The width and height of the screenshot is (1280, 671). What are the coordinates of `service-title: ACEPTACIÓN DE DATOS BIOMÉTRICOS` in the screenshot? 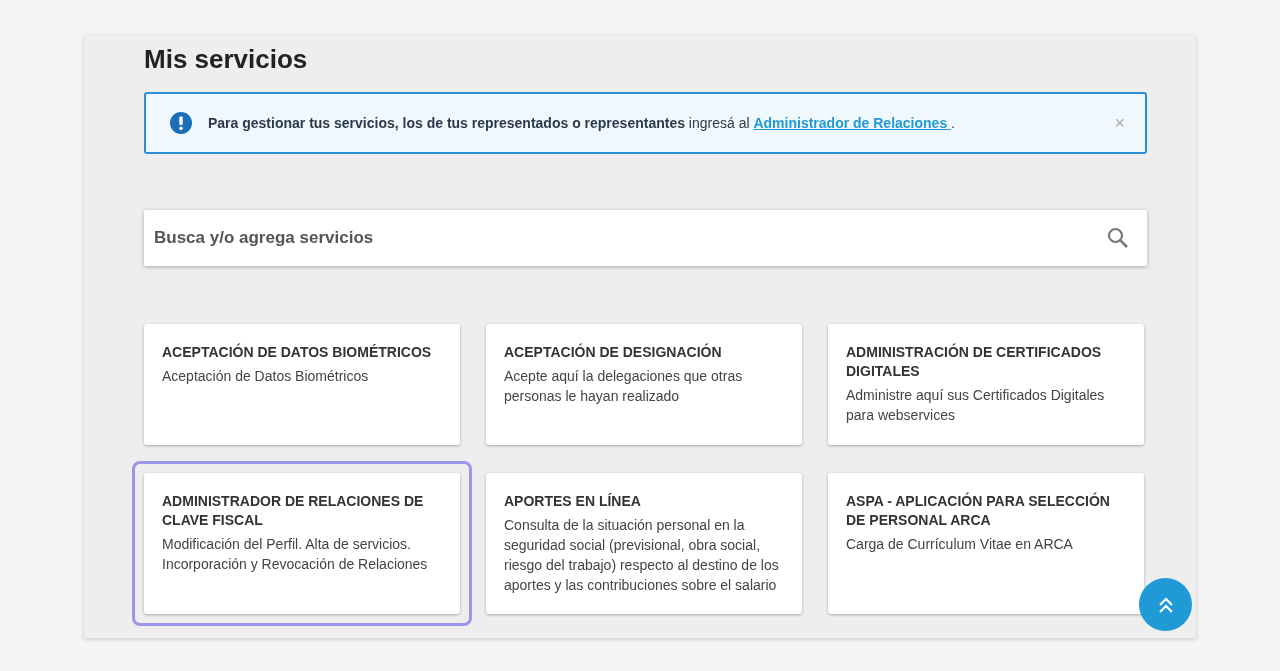 It's located at (297, 352).